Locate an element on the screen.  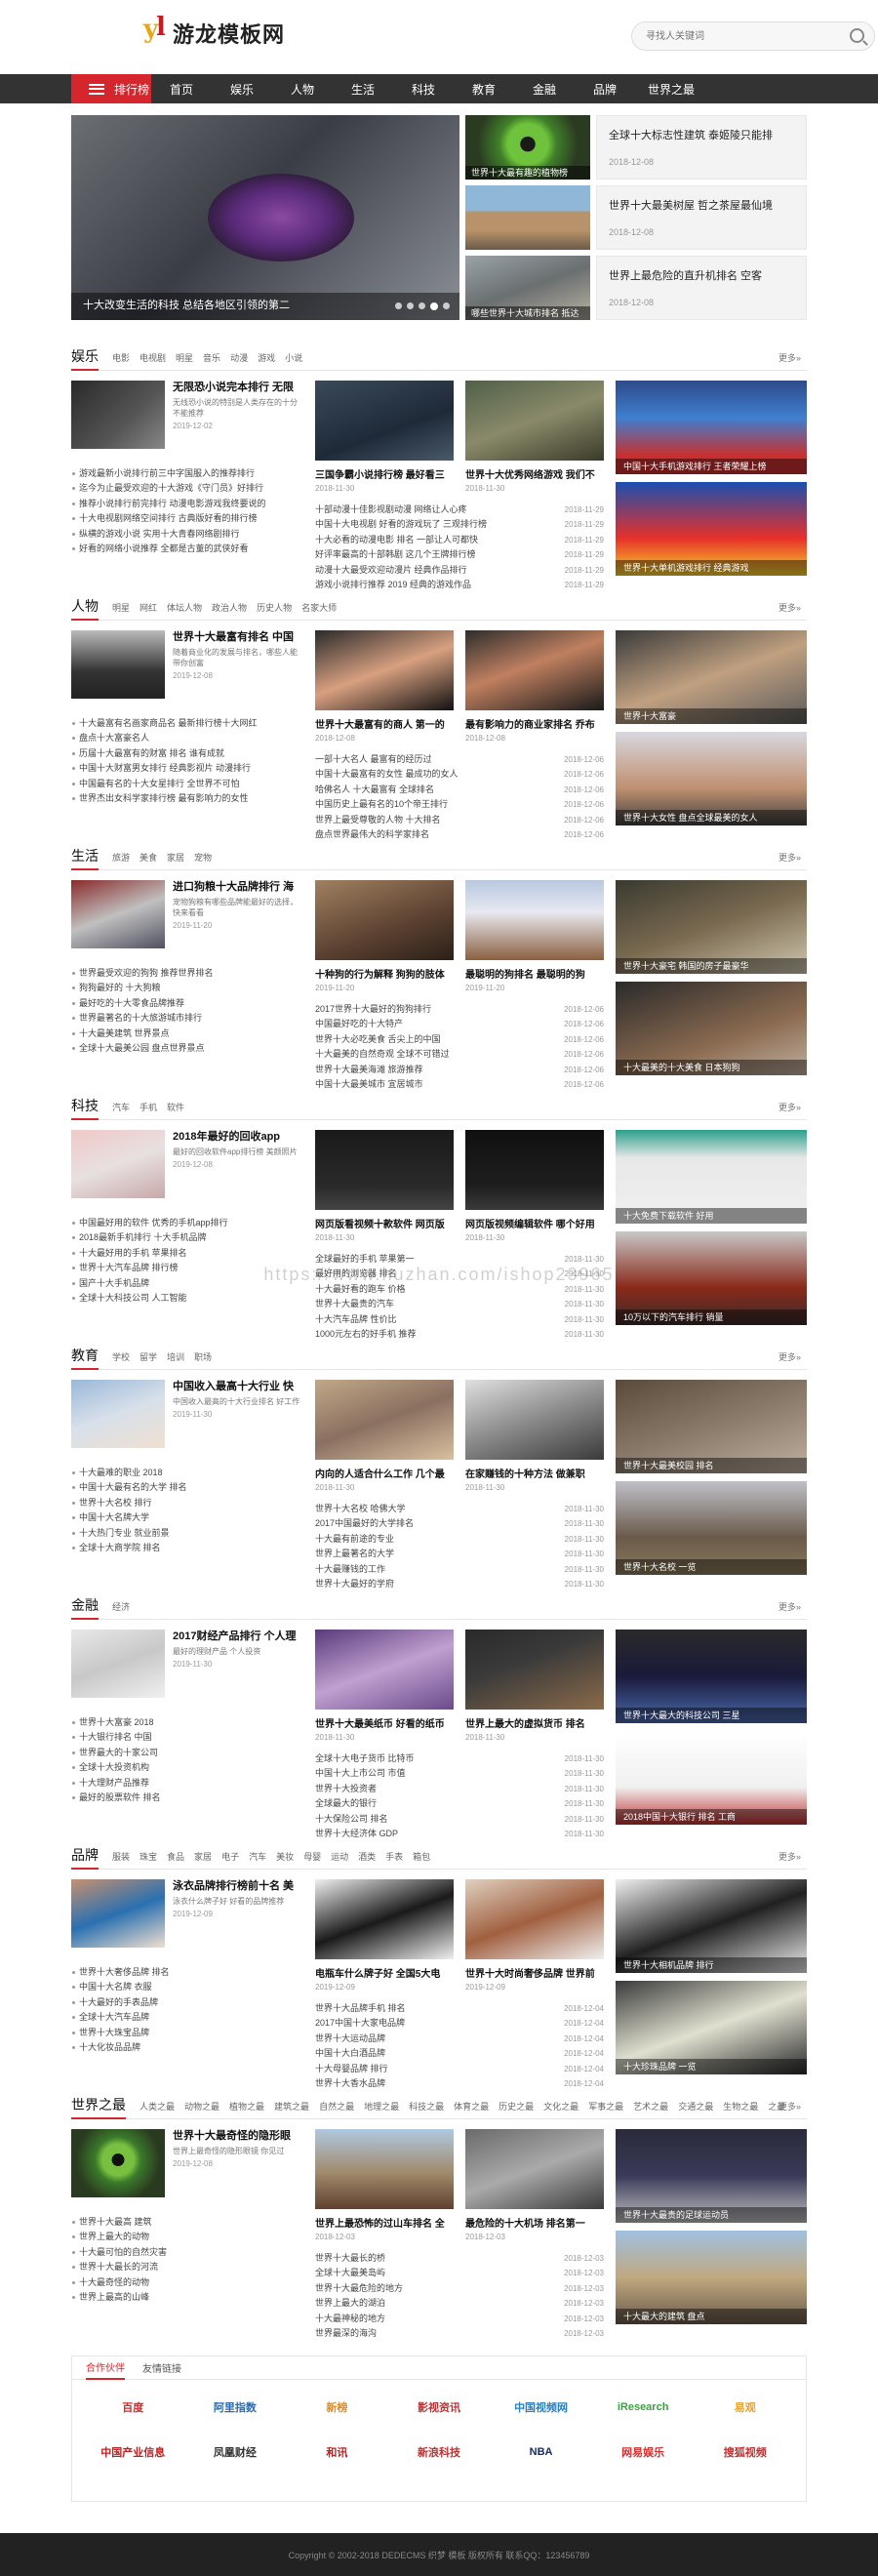
list-item: 2017中国十大家电品牌 2018-12-04 is located at coordinates (459, 2023).